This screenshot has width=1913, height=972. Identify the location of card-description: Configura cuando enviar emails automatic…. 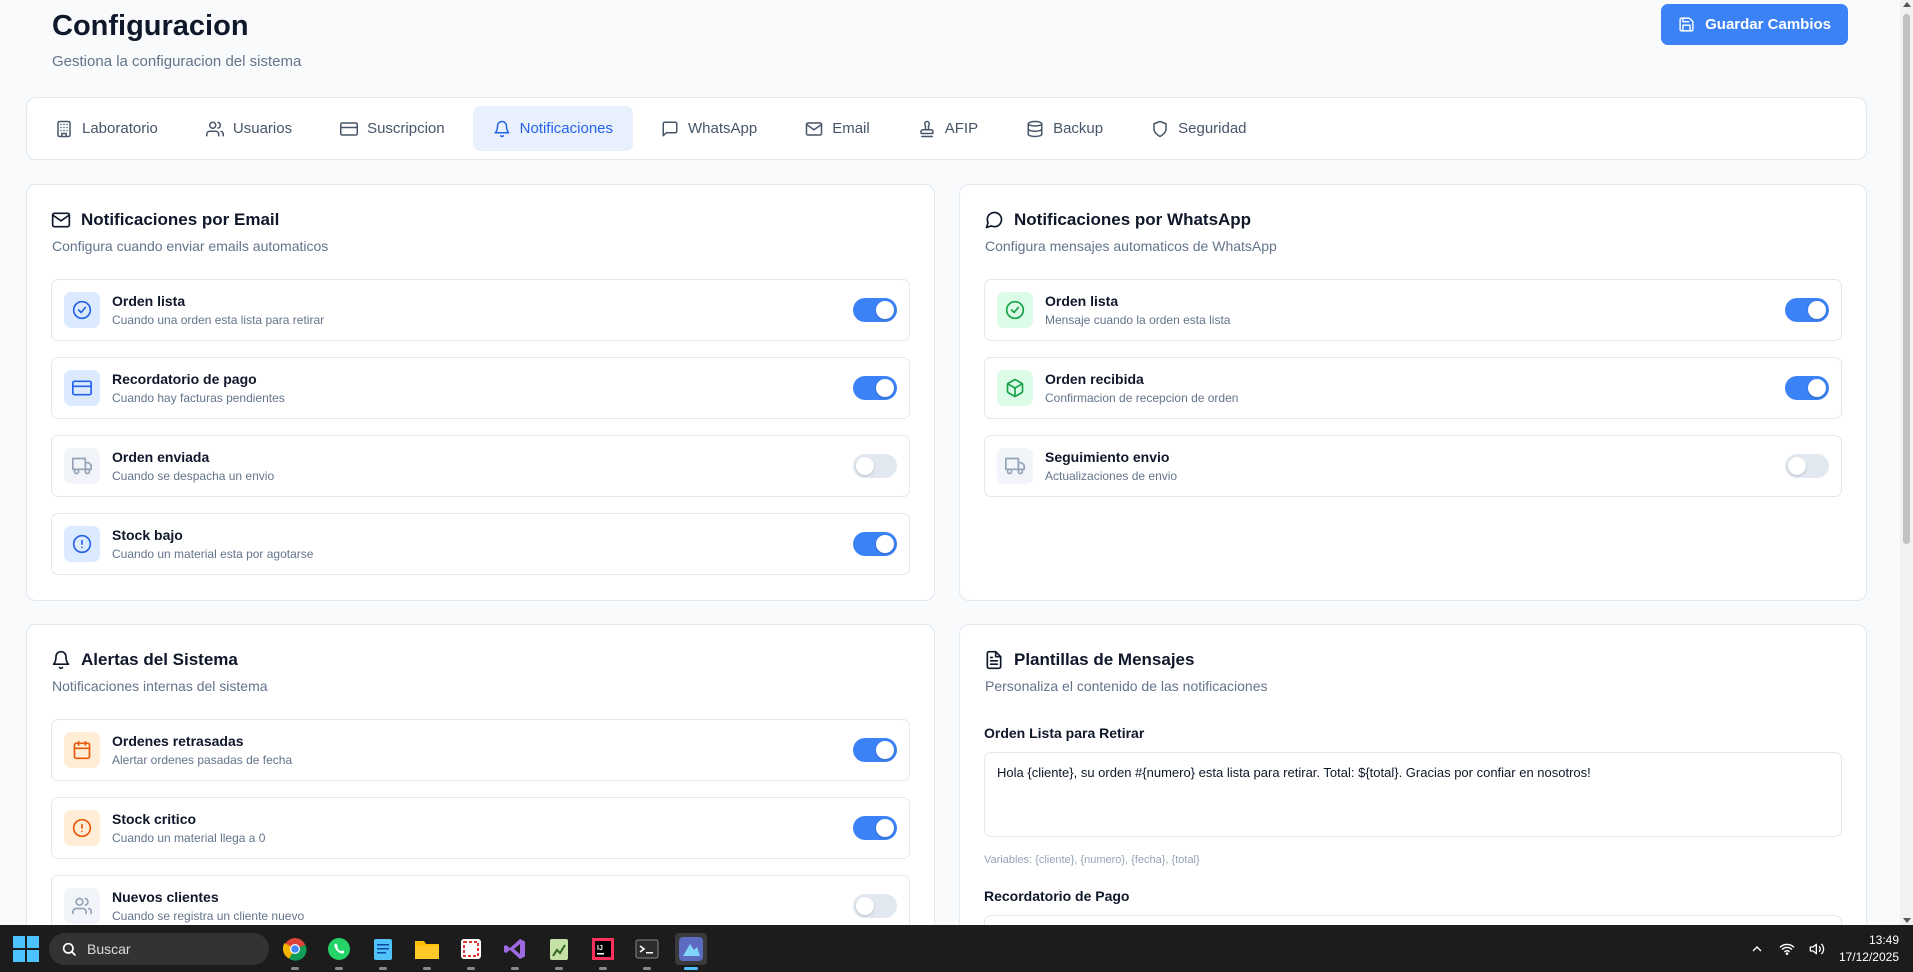
(190, 246).